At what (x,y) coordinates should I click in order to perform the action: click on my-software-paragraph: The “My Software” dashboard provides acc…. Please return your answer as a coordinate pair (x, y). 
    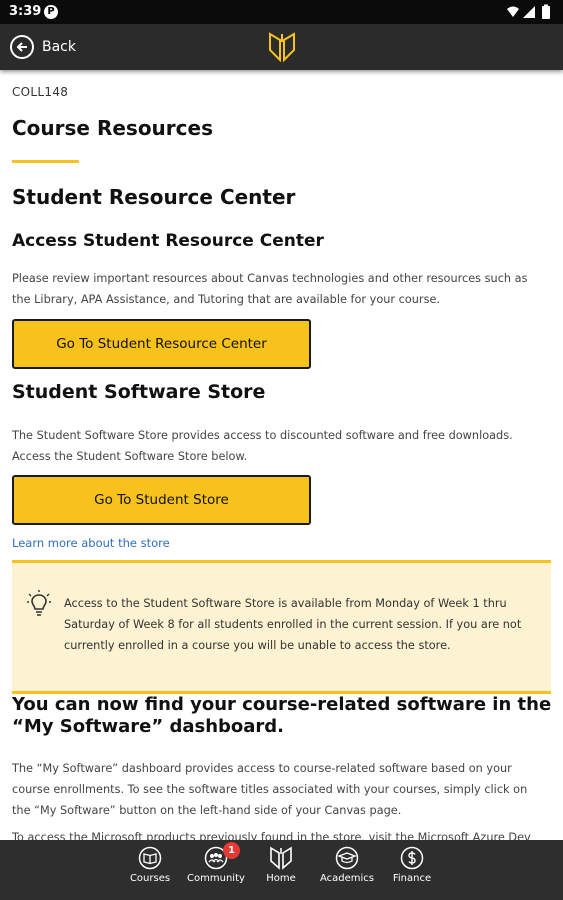
    Looking at the image, I should click on (270, 789).